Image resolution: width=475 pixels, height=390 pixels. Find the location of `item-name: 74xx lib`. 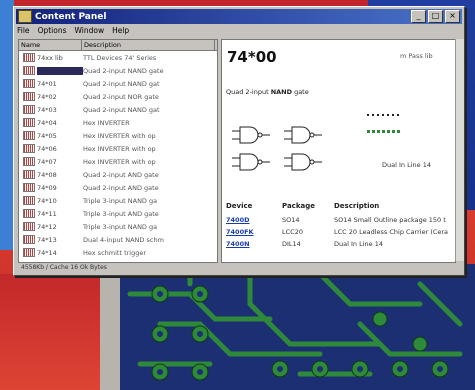

item-name: 74xx lib is located at coordinates (50, 57).